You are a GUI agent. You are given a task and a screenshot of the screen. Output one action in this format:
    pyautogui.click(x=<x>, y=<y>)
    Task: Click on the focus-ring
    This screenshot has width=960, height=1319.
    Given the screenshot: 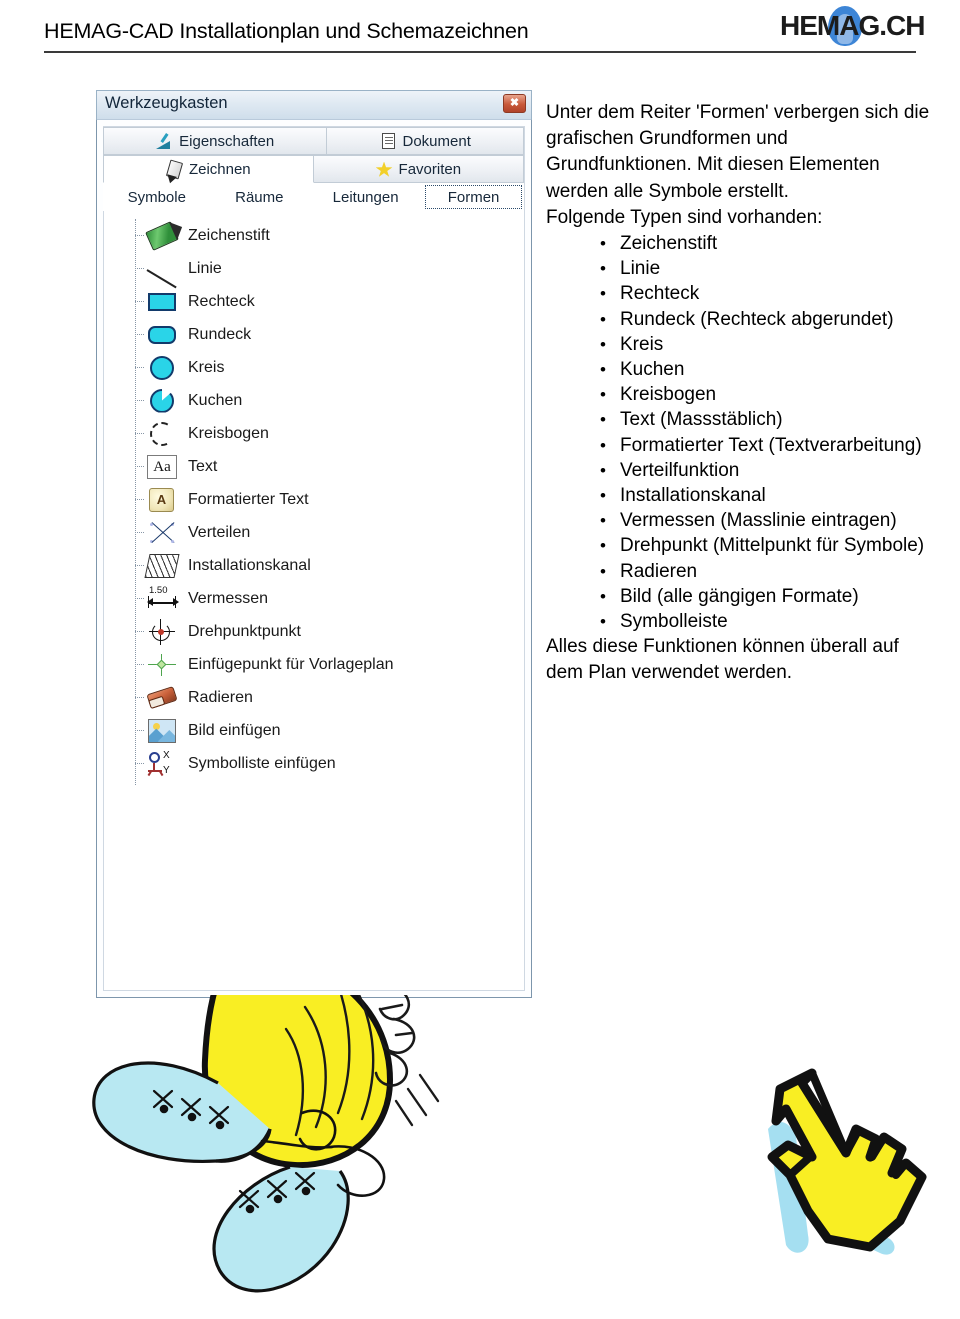 What is the action you would take?
    pyautogui.click(x=473, y=197)
    